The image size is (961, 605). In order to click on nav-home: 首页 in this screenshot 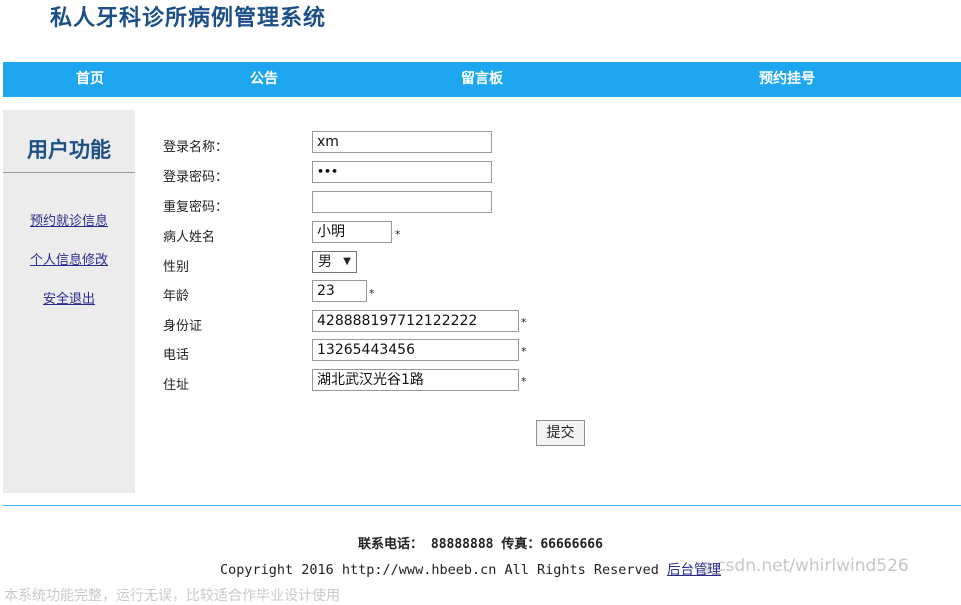, I will do `click(90, 79)`.